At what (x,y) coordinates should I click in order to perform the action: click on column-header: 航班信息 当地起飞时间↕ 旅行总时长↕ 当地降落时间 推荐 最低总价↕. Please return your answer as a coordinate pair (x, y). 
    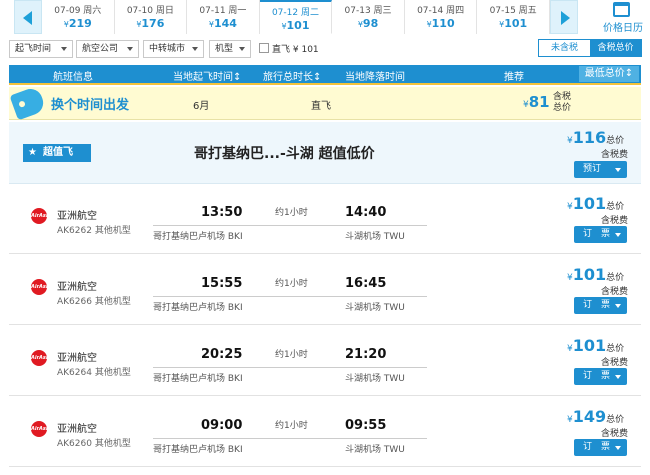
    Looking at the image, I should click on (325, 75).